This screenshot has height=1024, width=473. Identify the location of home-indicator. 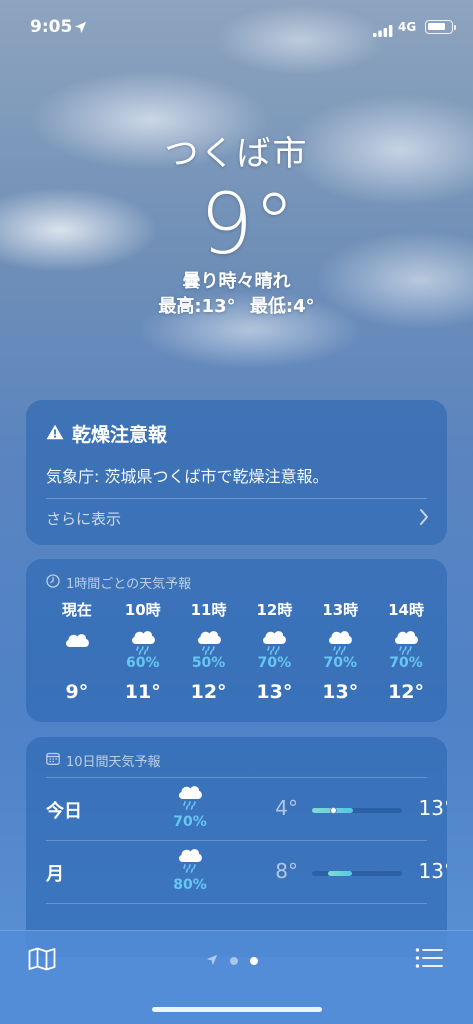
(237, 1009).